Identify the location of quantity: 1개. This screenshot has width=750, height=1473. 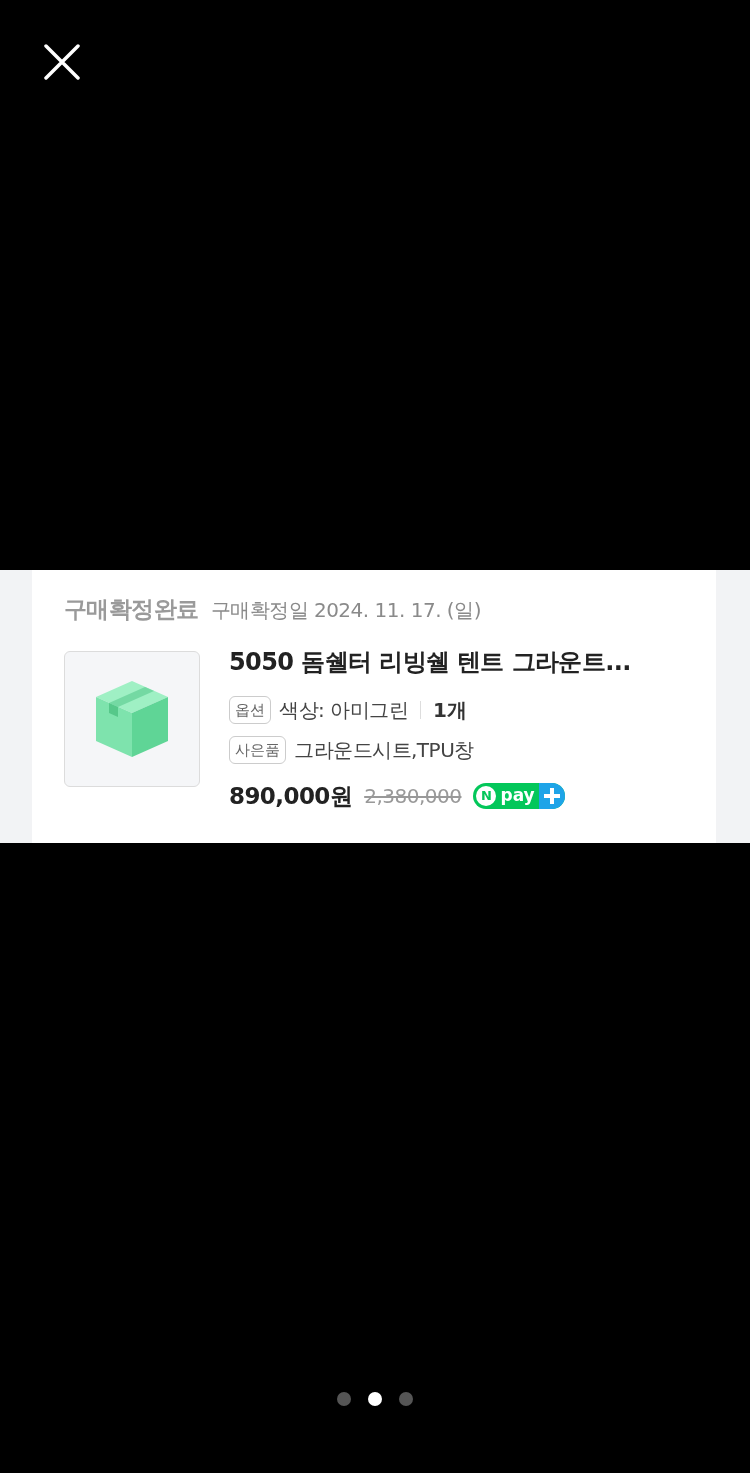
(450, 710).